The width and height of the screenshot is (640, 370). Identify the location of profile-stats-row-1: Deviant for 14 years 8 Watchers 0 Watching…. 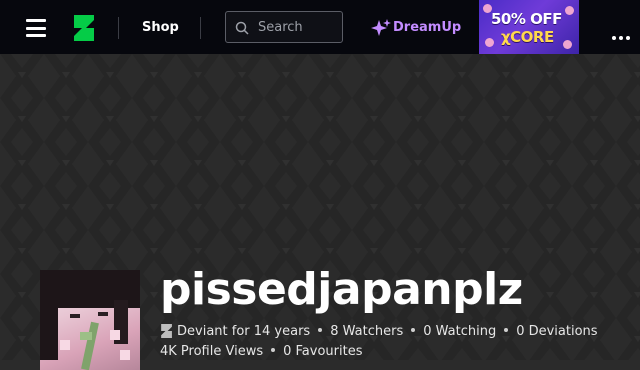
(379, 331).